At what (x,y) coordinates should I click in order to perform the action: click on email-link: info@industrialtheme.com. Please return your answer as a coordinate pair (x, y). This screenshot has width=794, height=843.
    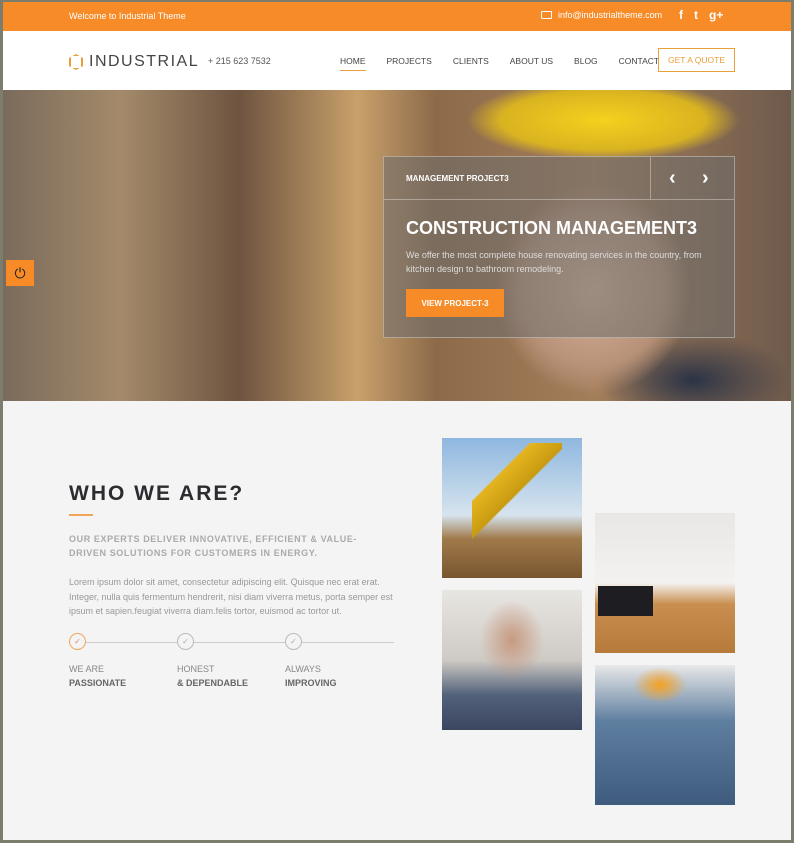
    Looking at the image, I should click on (601, 15).